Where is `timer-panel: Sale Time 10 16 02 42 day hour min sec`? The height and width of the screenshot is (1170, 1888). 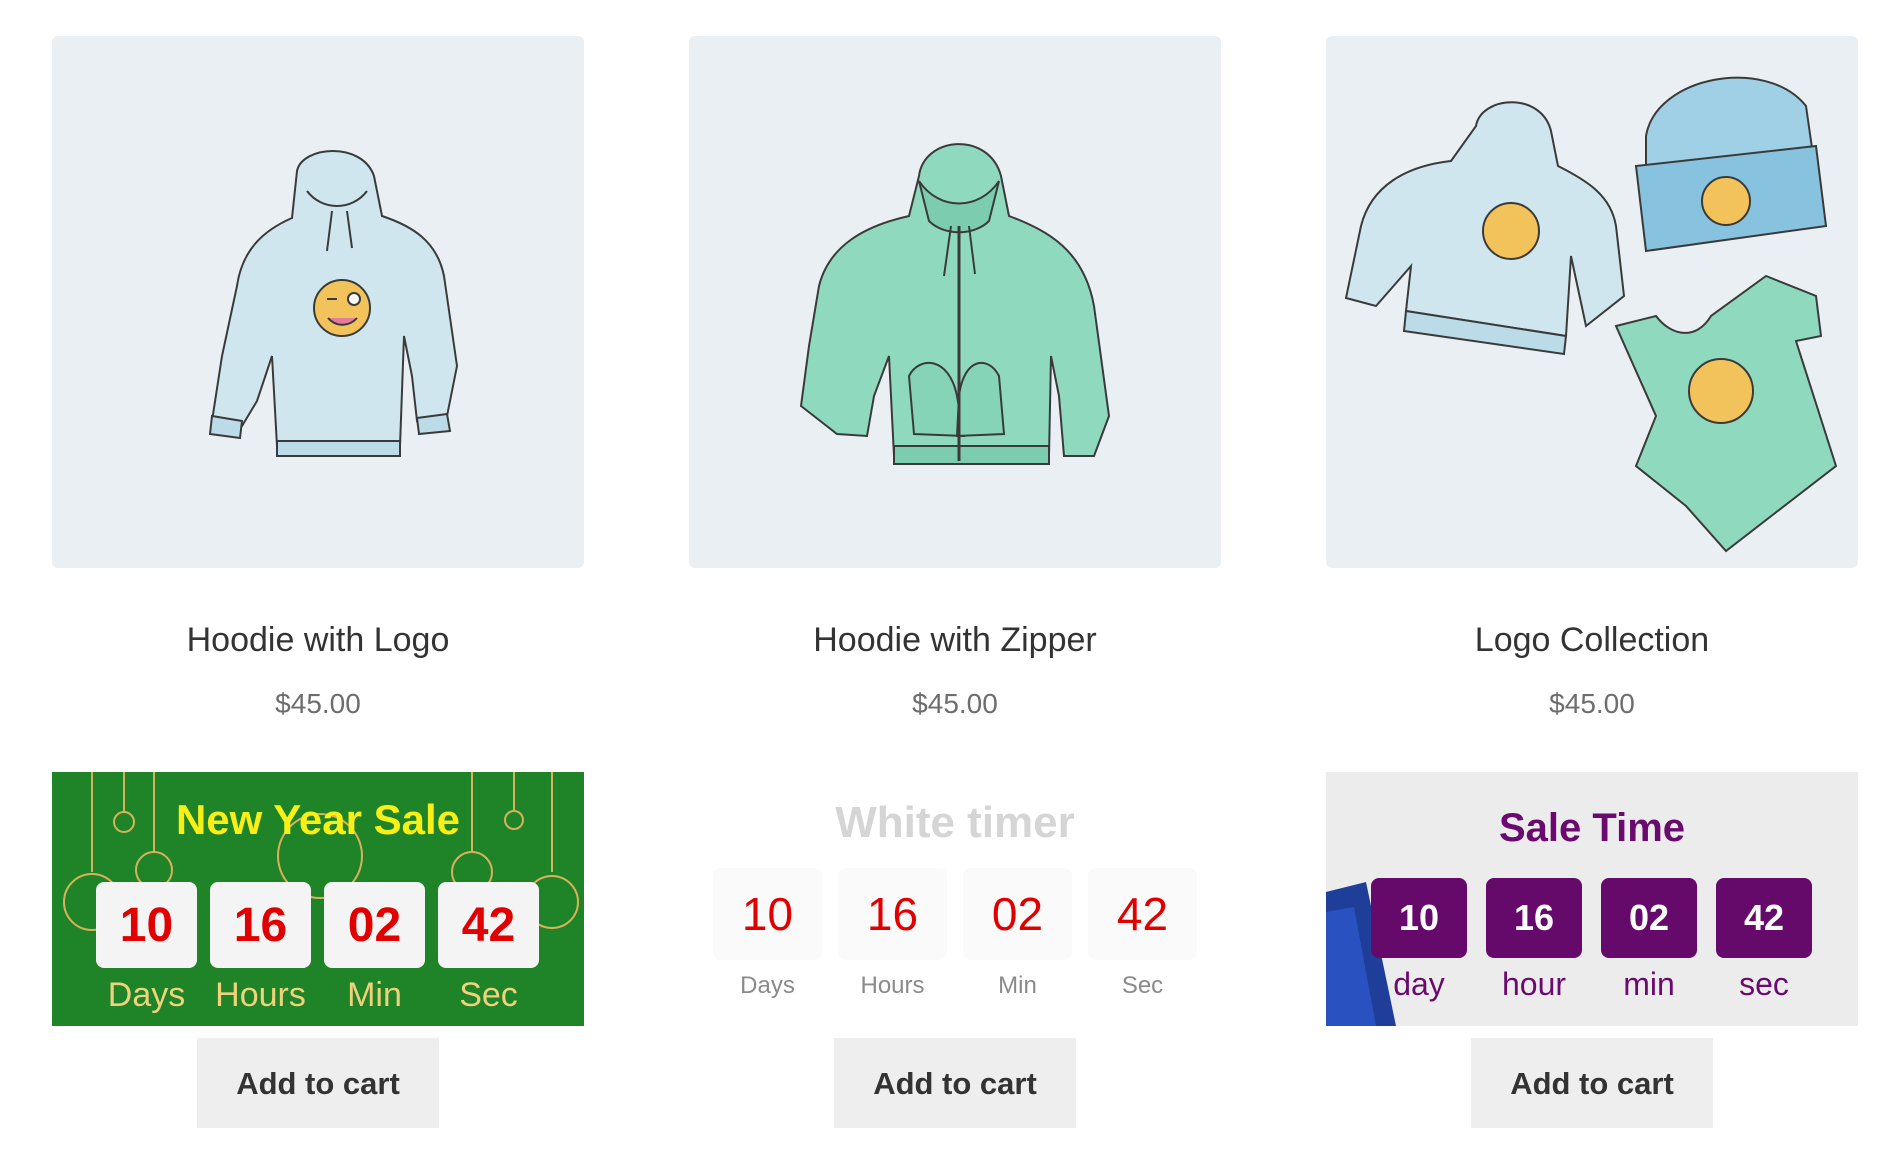 timer-panel: Sale Time 10 16 02 42 day hour min sec is located at coordinates (1592, 899).